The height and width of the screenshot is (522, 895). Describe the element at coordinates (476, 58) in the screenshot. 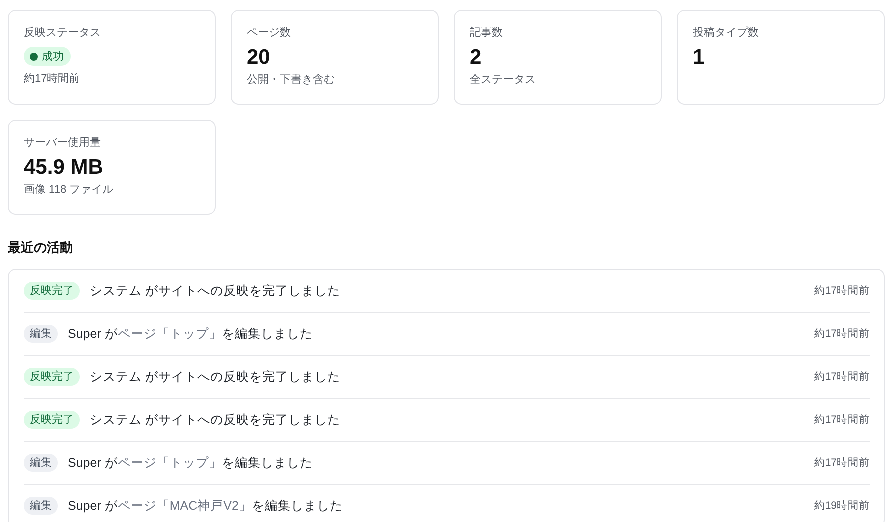

I see `stat-value: 2` at that location.